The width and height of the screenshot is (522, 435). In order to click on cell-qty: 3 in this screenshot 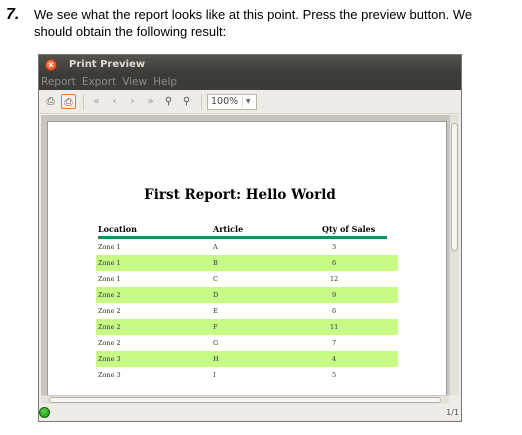, I will do `click(334, 247)`.